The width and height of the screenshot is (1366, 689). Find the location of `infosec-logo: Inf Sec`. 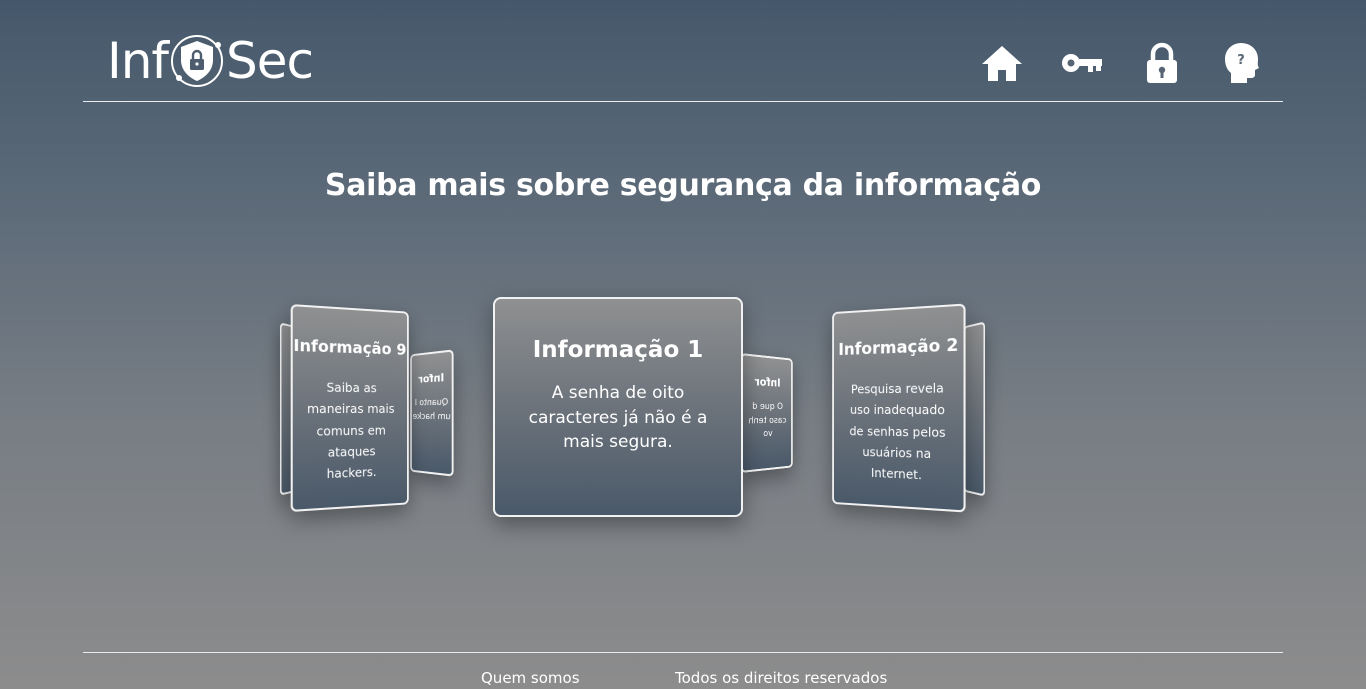

infosec-logo: Inf Sec is located at coordinates (210, 61).